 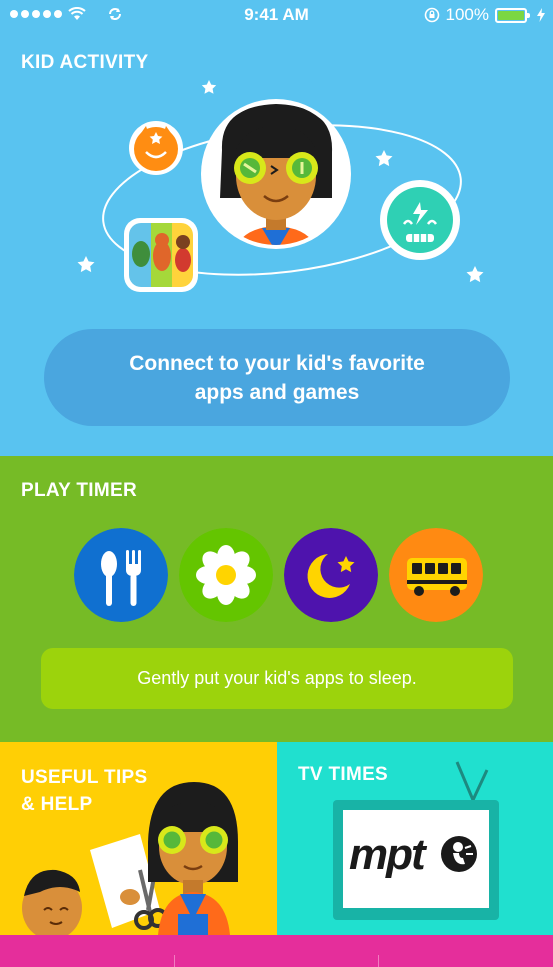 What do you see at coordinates (161, 255) in the screenshot?
I see `cartoon-app-icon` at bounding box center [161, 255].